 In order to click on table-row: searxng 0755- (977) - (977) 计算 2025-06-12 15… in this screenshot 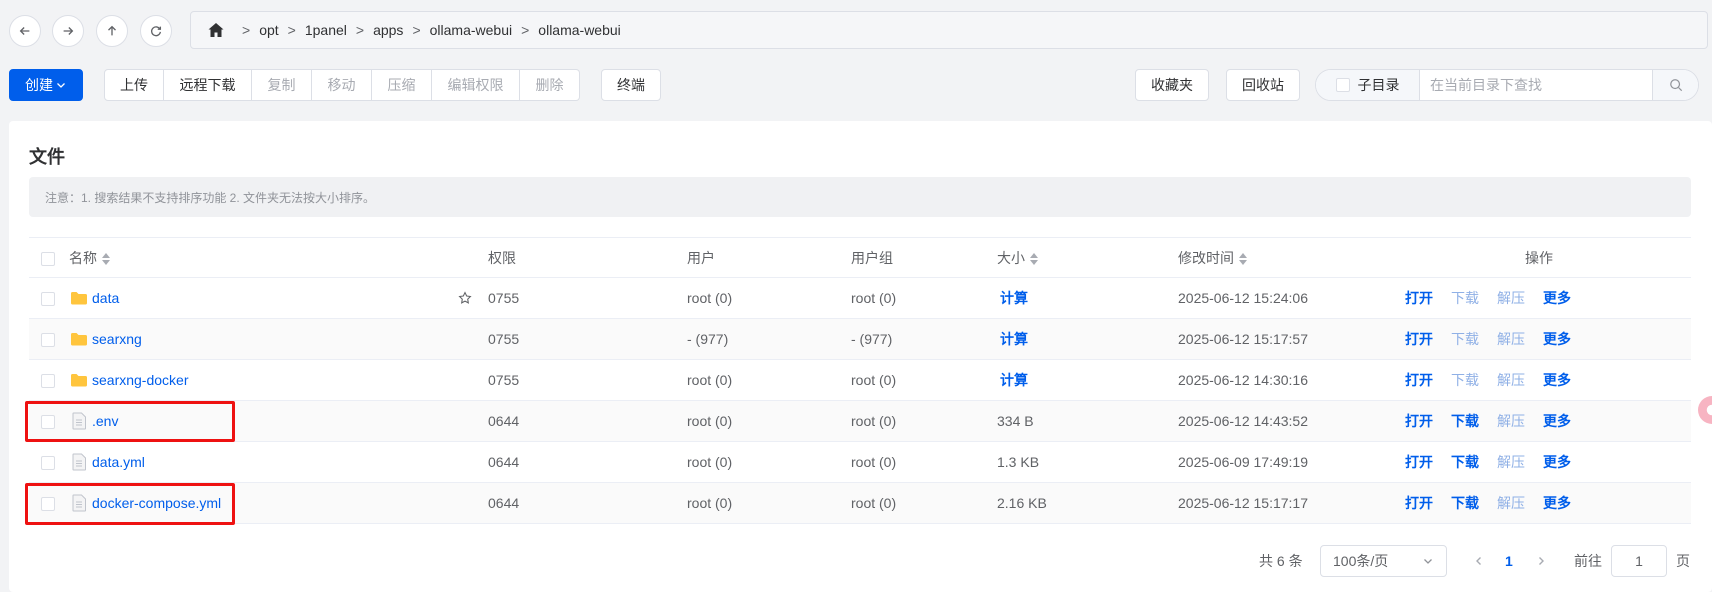, I will do `click(860, 339)`.